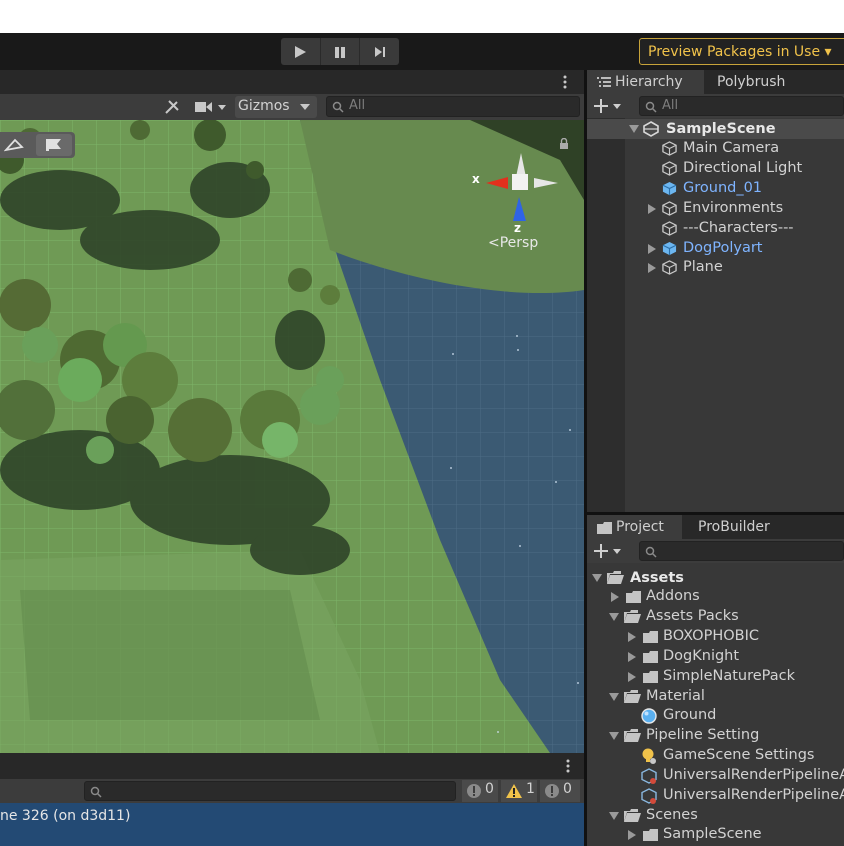  What do you see at coordinates (15, 145) in the screenshot?
I see `draw-tool-icon` at bounding box center [15, 145].